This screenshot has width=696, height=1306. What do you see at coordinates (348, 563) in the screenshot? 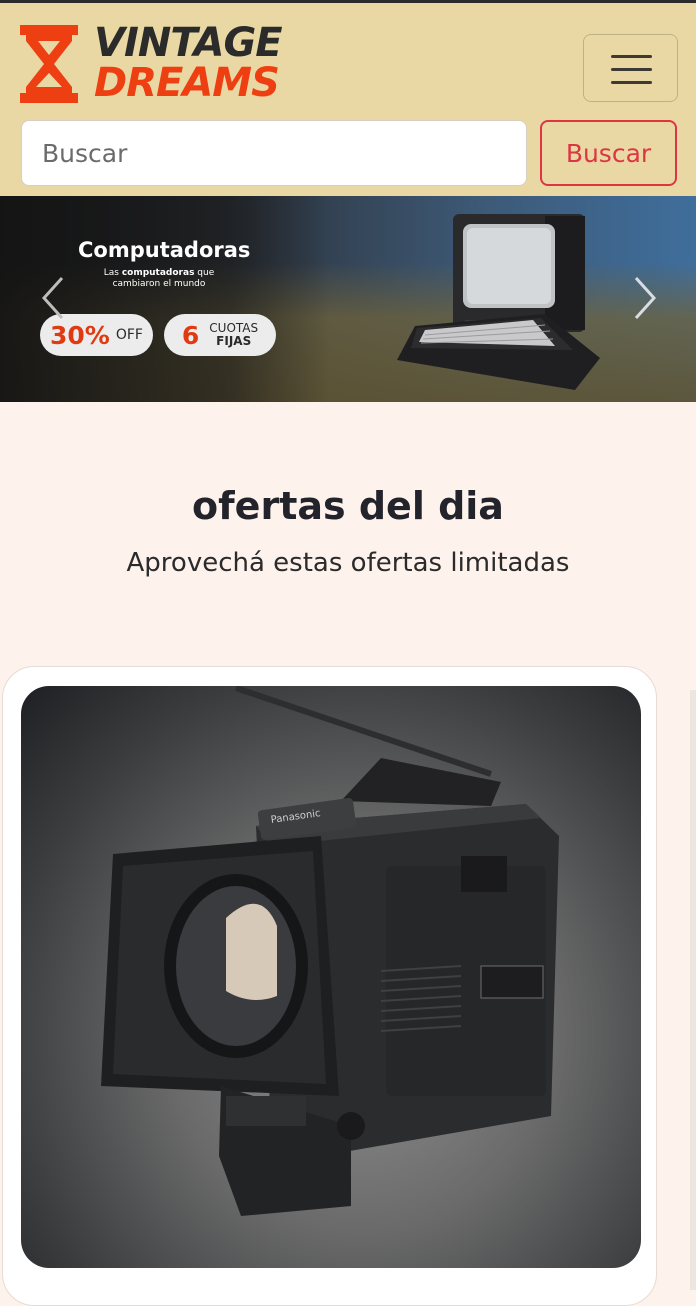
I see `offers-subtitle: Aprovechá estas ofertas limitadas` at bounding box center [348, 563].